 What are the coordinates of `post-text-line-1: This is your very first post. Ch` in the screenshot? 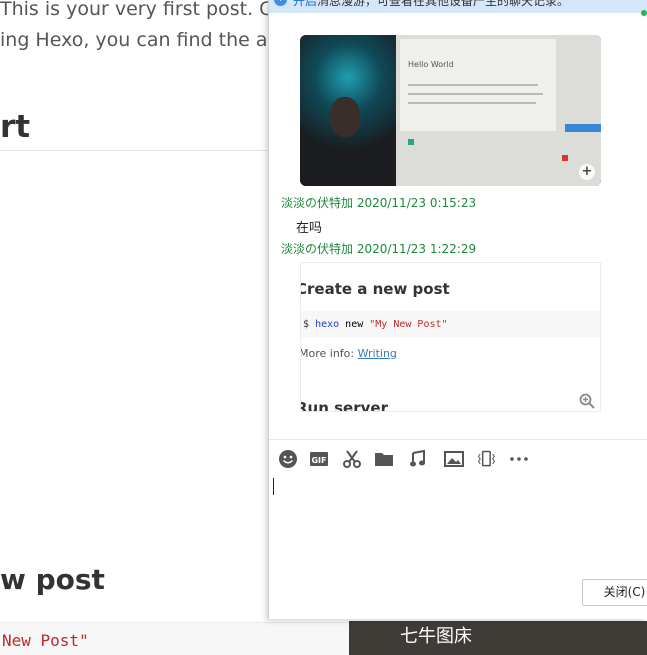 It's located at (142, 10).